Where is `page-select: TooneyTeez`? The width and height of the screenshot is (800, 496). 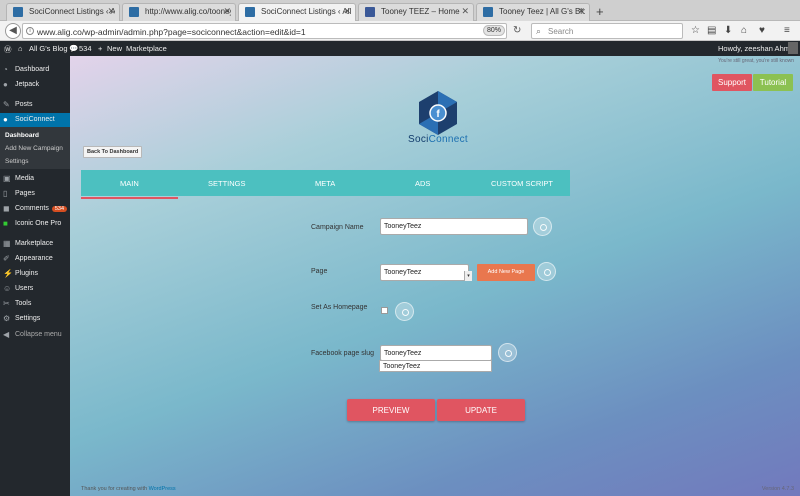
page-select: TooneyTeez is located at coordinates (424, 272).